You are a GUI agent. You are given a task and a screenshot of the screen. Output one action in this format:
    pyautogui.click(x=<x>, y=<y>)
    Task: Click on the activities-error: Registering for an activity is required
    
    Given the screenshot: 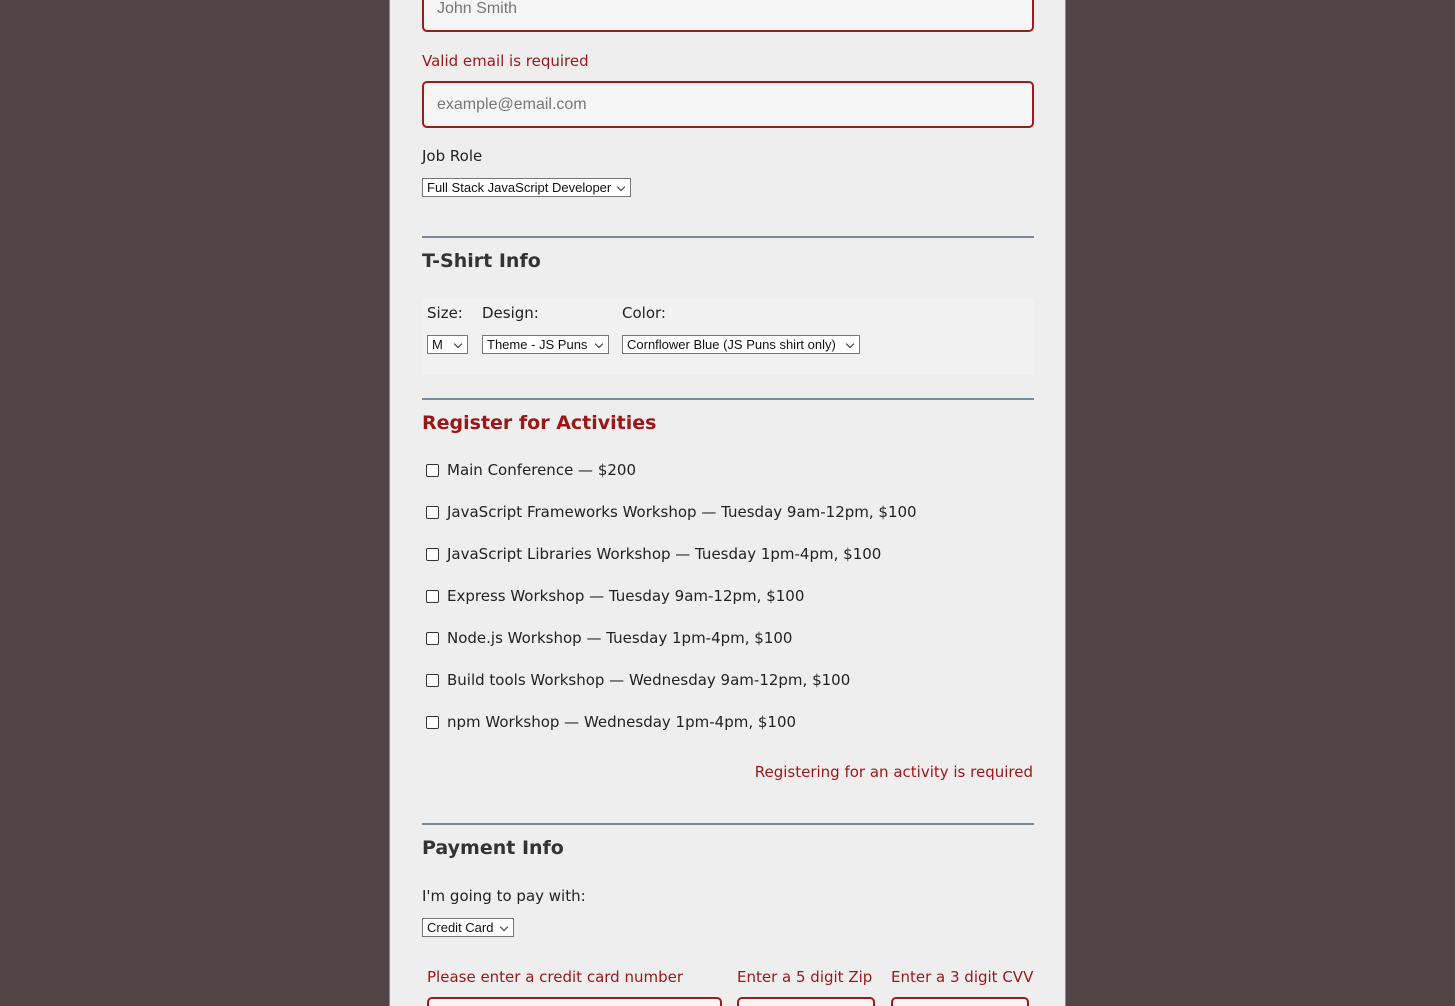 What is the action you would take?
    pyautogui.click(x=893, y=772)
    